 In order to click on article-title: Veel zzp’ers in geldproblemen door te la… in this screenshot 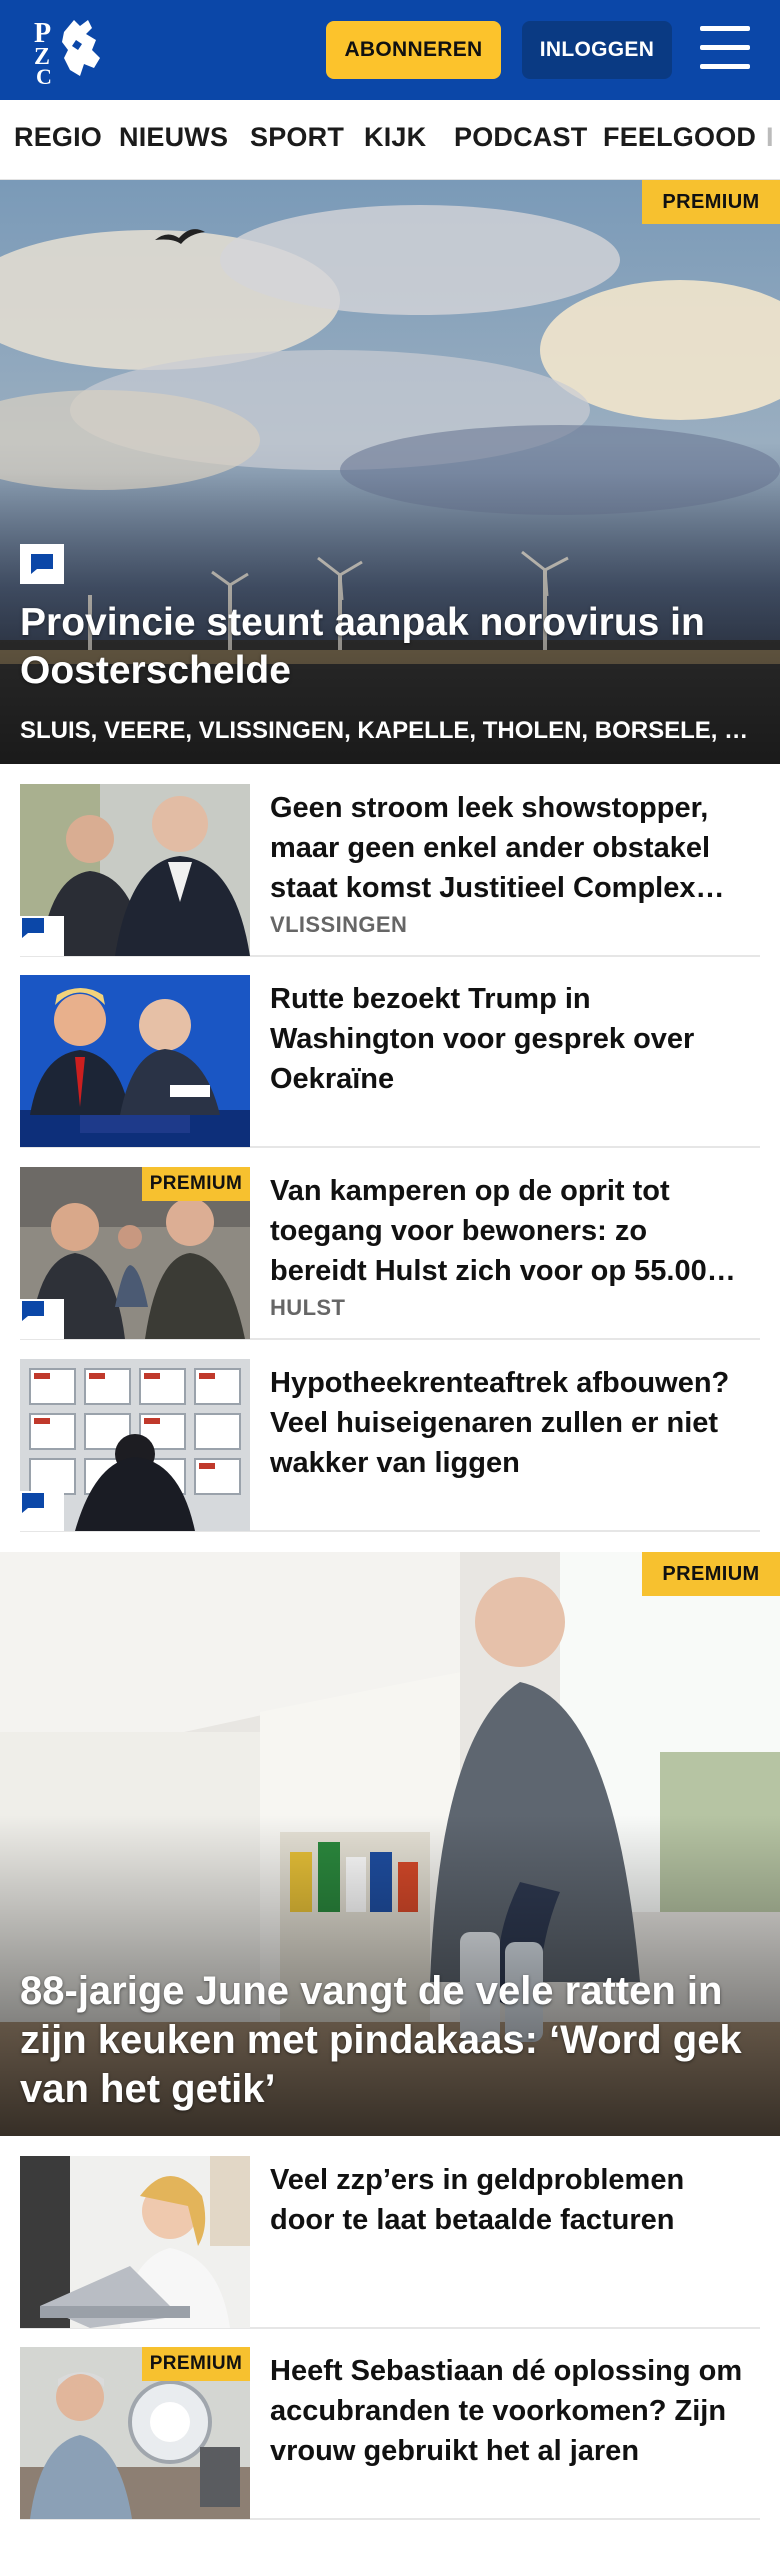, I will do `click(510, 2200)`.